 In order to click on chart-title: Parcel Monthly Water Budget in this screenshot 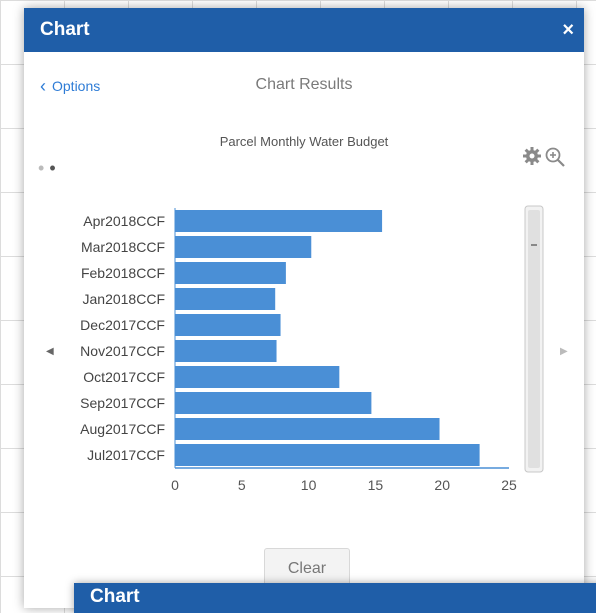, I will do `click(304, 141)`.